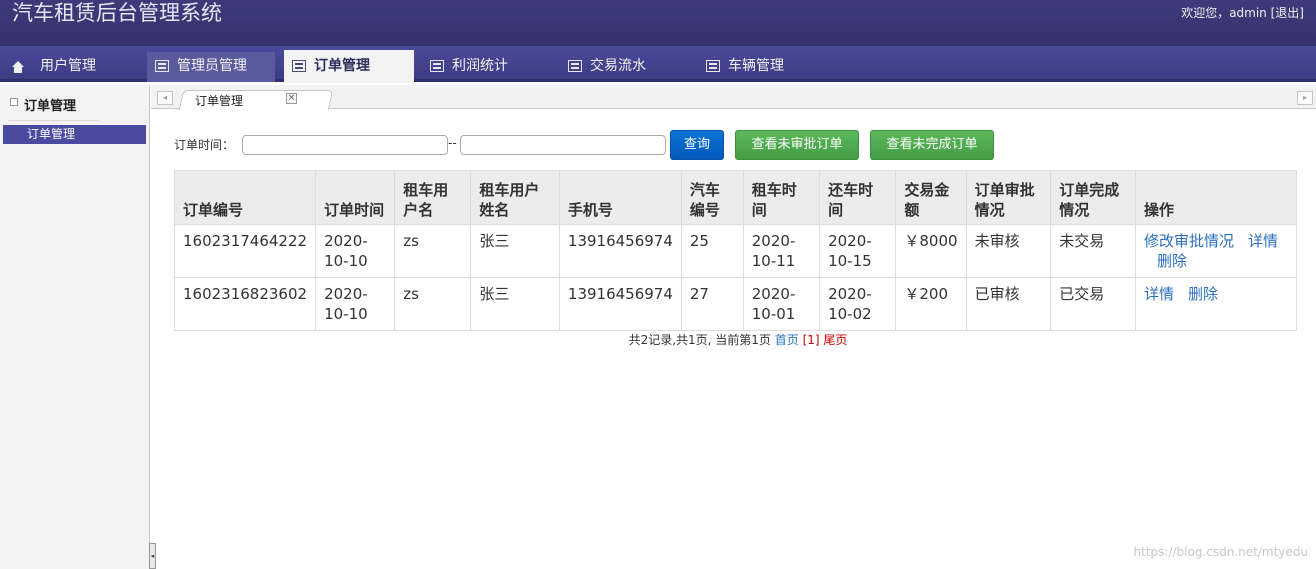  I want to click on column-header: 租车时间, so click(781, 197).